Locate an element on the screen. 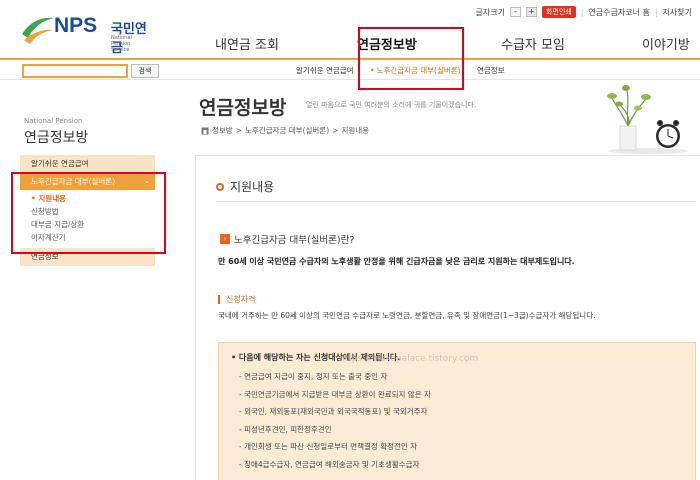  question-title: › 노후긴급자금 대부(실버론)란? is located at coordinates (287, 239).